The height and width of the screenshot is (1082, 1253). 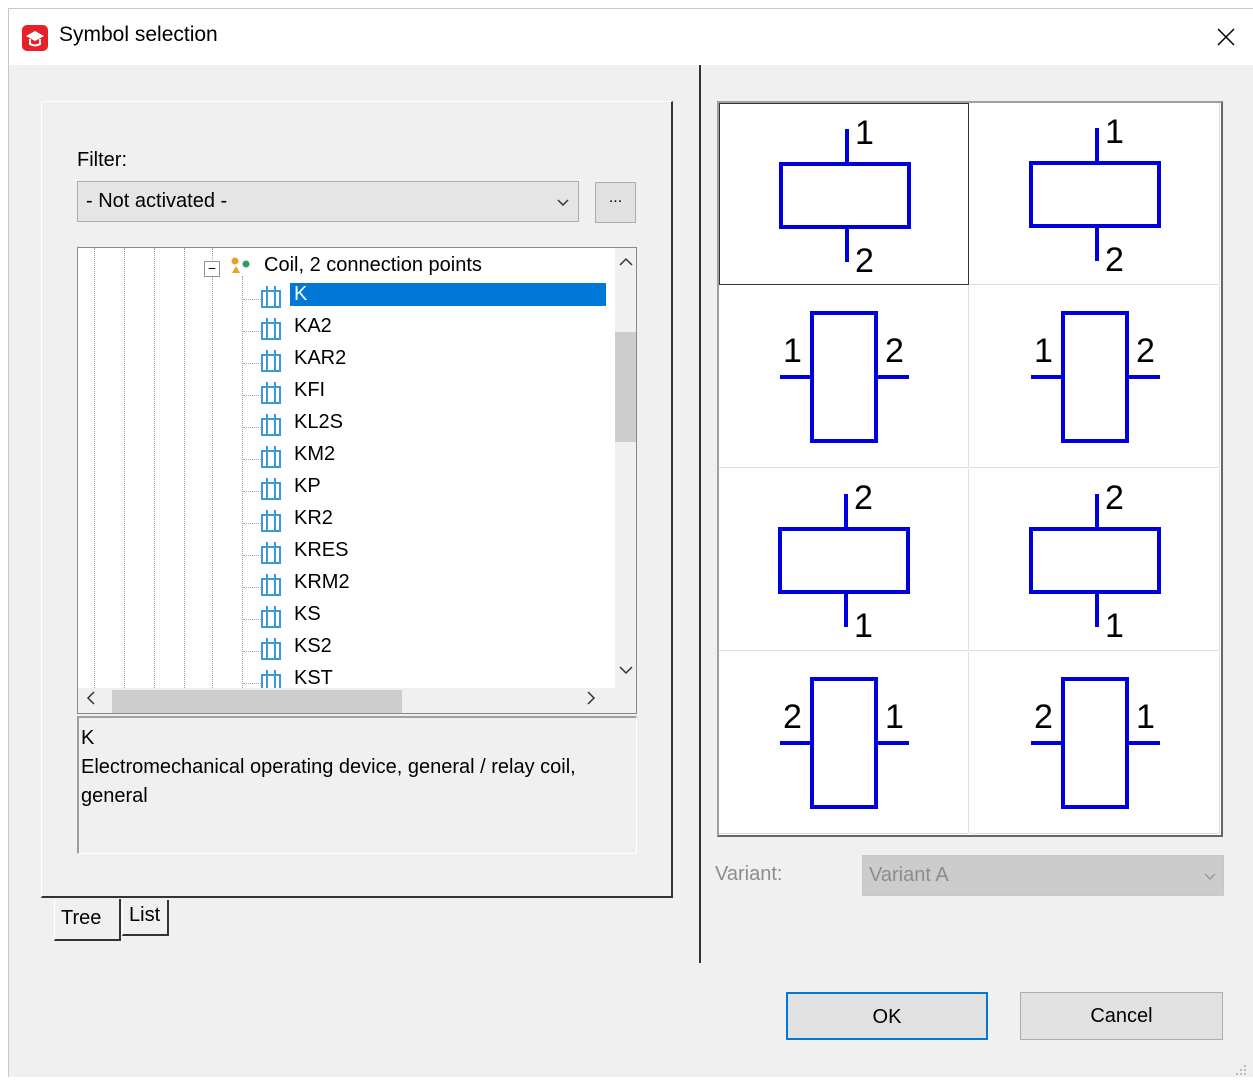 I want to click on tree-item-label: KL2S, so click(x=318, y=422).